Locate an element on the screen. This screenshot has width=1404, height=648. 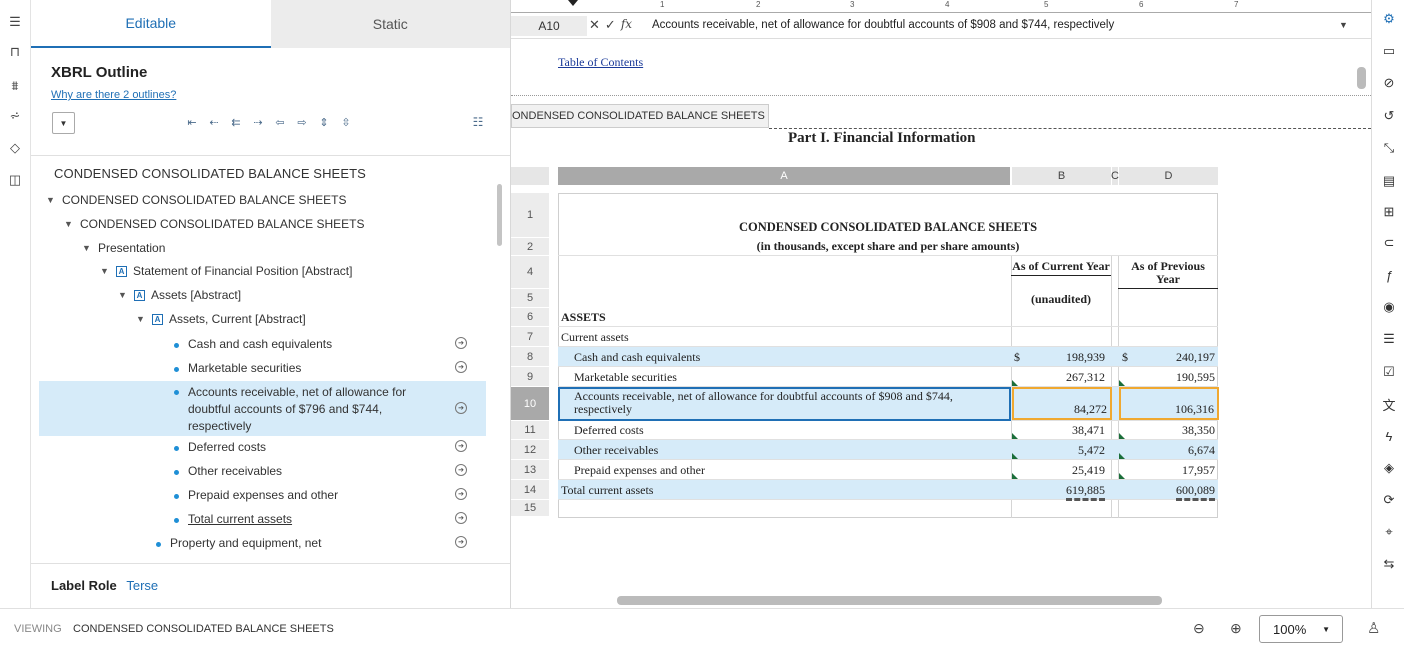
user-icon: ♙ is located at coordinates (1373, 628).